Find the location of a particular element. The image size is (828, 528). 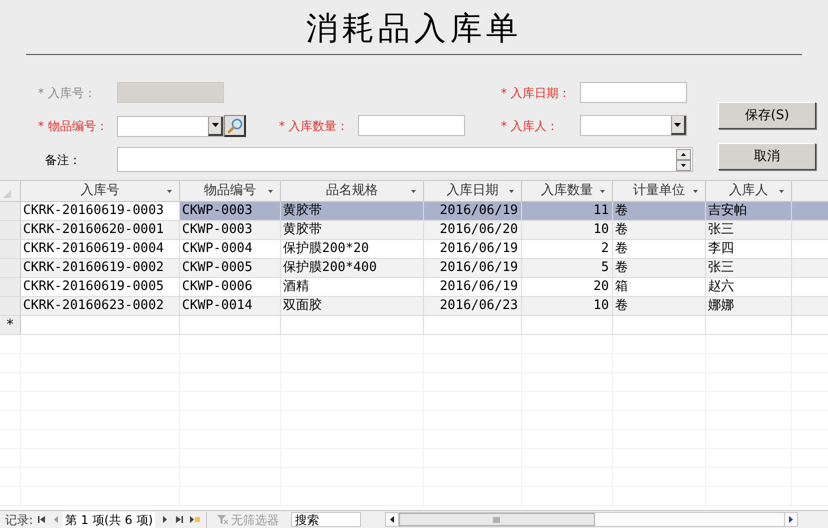

table-cell: 保护膜200*20 is located at coordinates (352, 249).